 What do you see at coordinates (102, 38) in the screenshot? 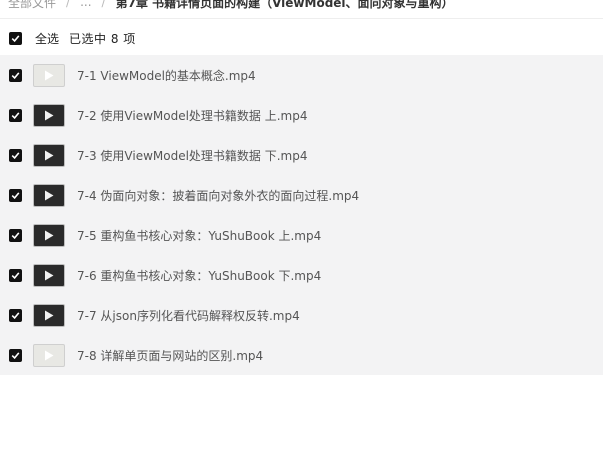
I see `selected-count-text: 已选中 8 项` at bounding box center [102, 38].